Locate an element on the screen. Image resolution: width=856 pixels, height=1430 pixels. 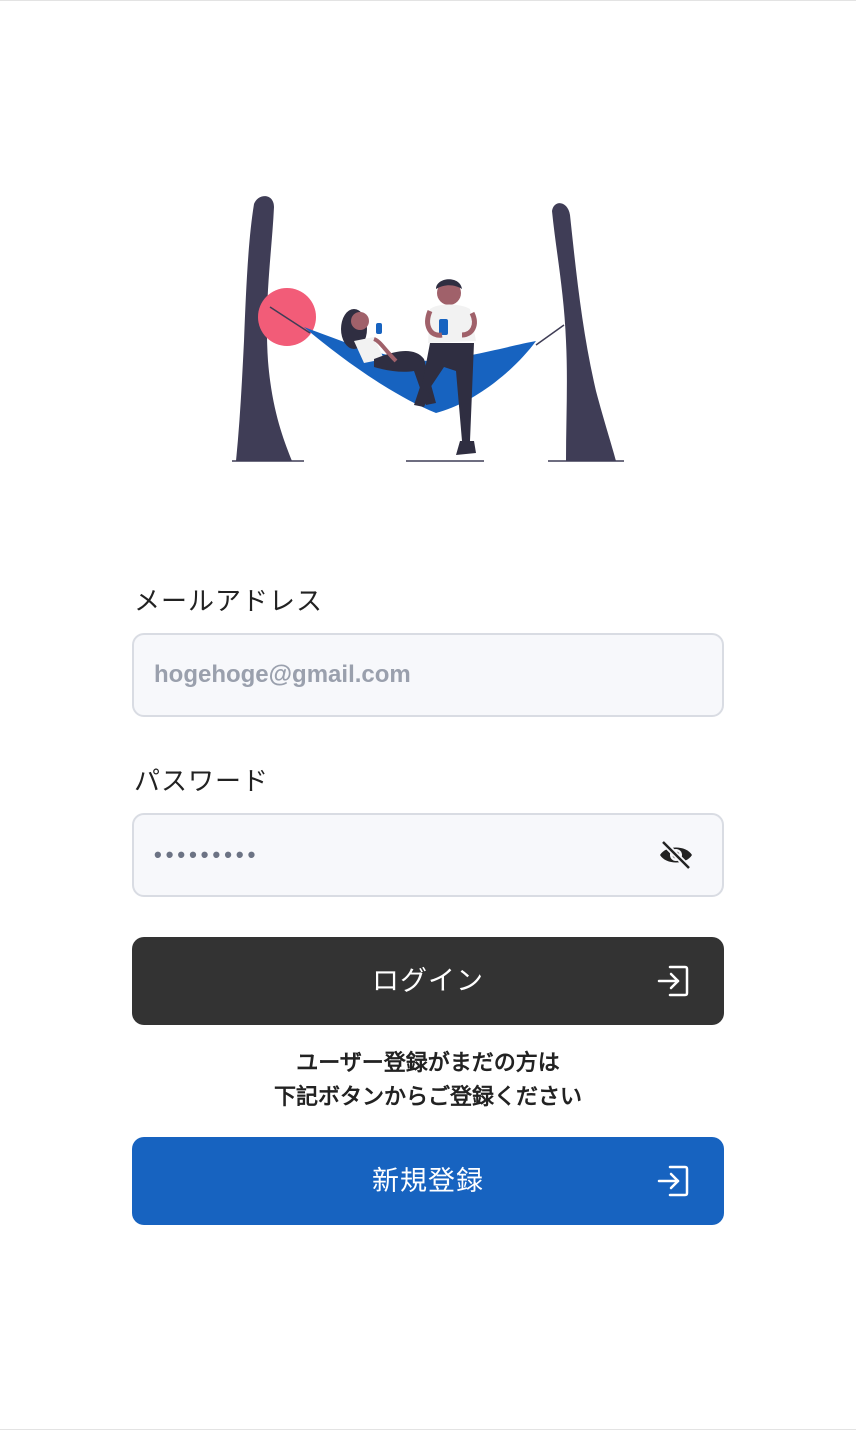
password-label: パスワード is located at coordinates (202, 782).